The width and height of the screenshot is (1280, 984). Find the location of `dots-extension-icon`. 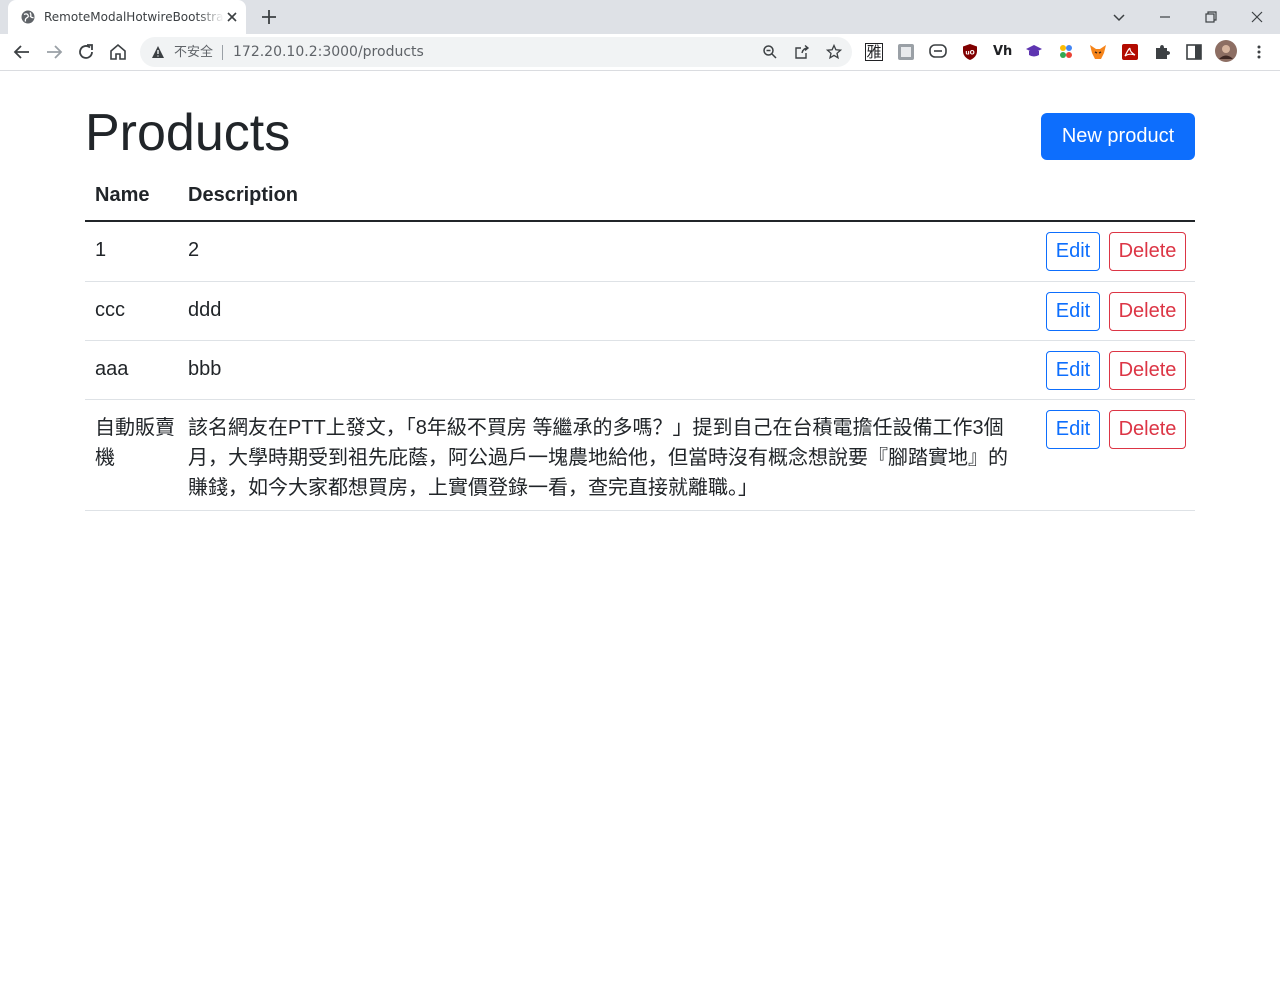

dots-extension-icon is located at coordinates (1066, 52).